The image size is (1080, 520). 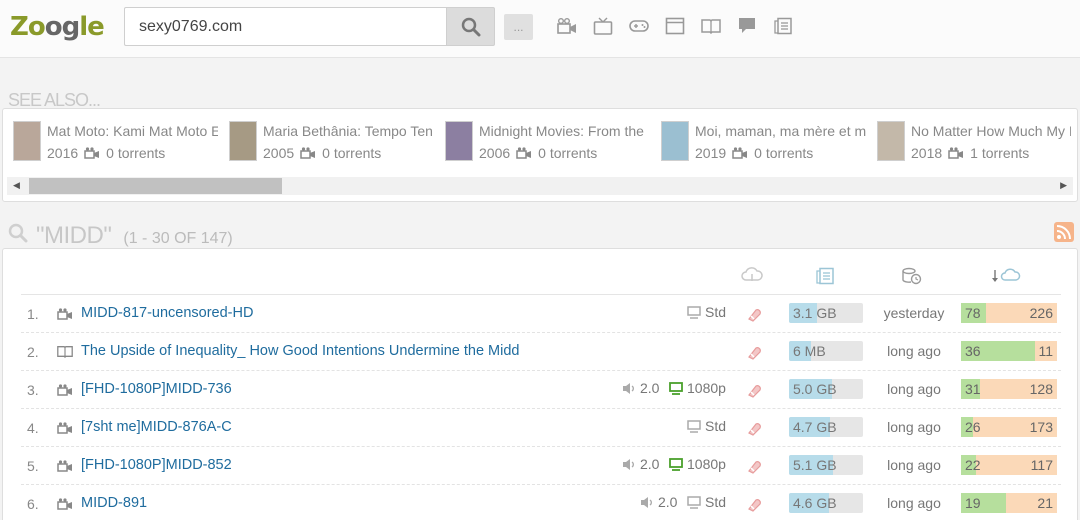 What do you see at coordinates (1009, 503) in the screenshot?
I see `peer-bar: 19 21` at bounding box center [1009, 503].